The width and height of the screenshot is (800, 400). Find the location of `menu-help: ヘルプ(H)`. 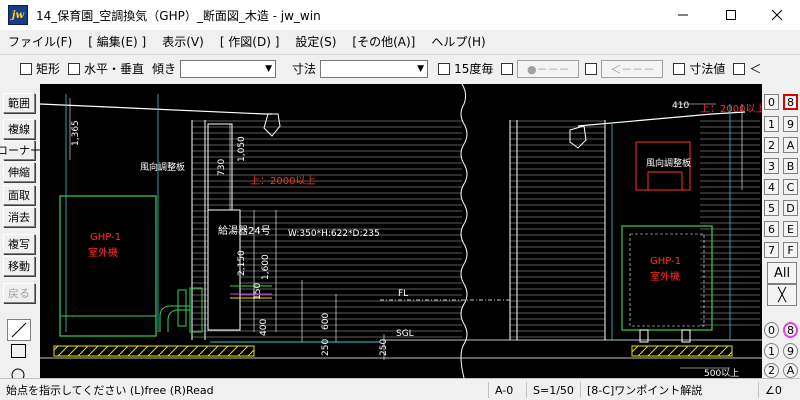

menu-help: ヘルプ(H) is located at coordinates (458, 41).